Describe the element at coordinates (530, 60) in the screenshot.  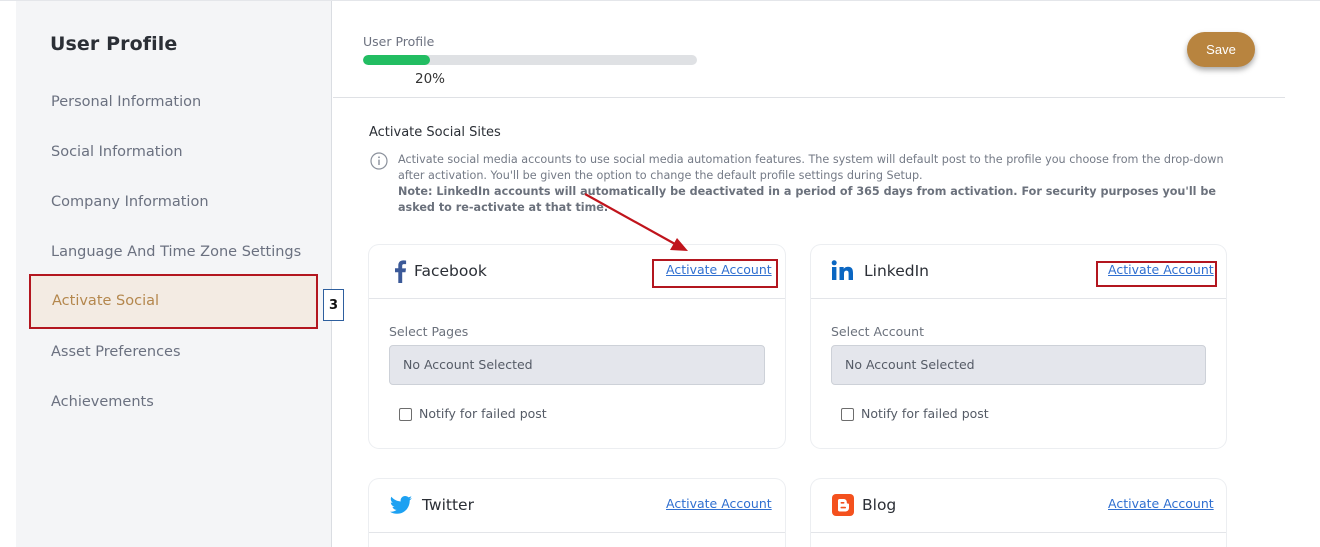
I see `progress-bar` at that location.